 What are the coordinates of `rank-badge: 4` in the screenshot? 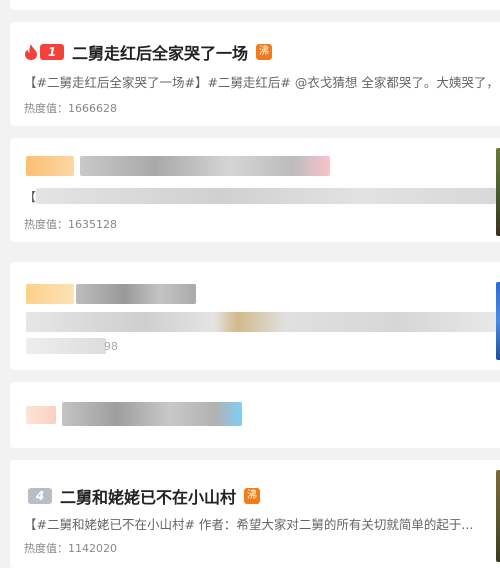 It's located at (40, 496).